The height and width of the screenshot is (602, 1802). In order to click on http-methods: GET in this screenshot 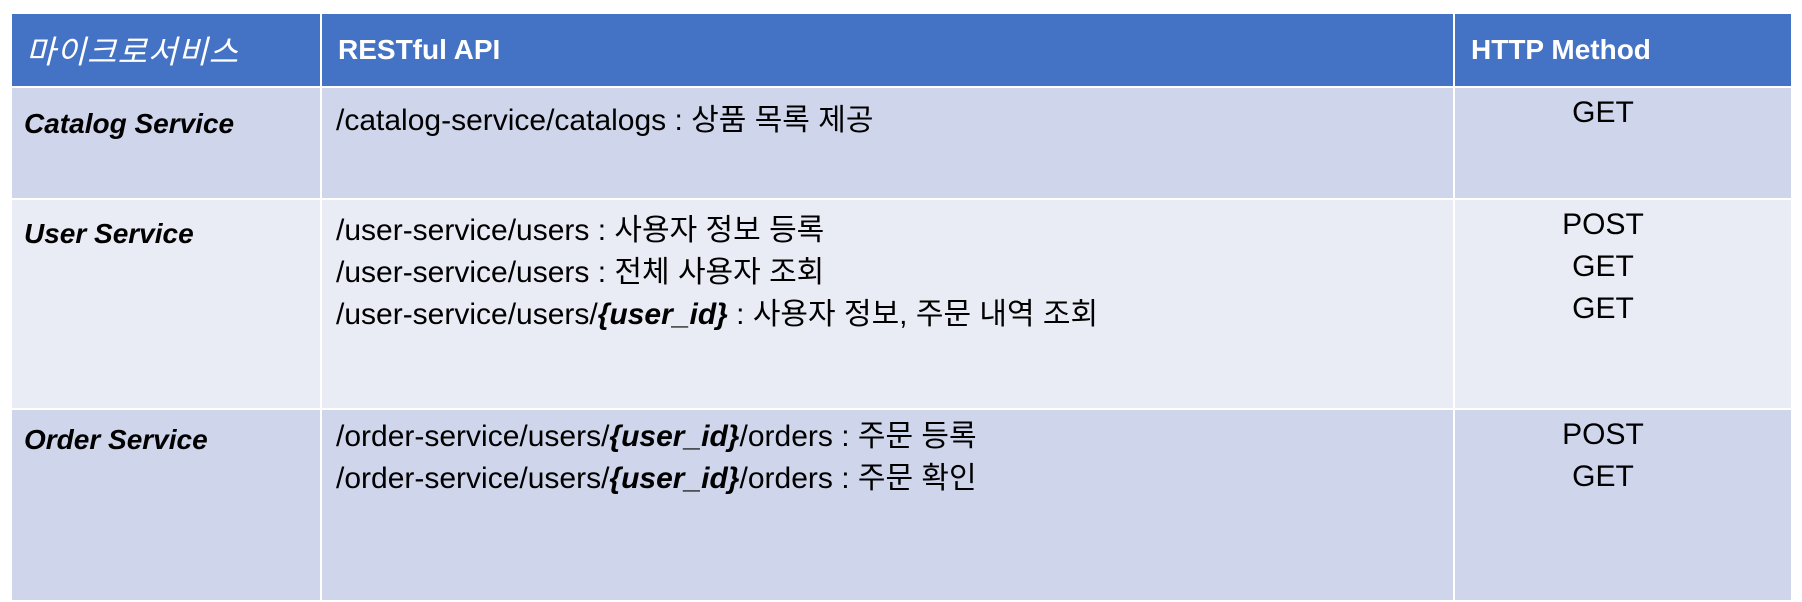, I will do `click(1623, 143)`.